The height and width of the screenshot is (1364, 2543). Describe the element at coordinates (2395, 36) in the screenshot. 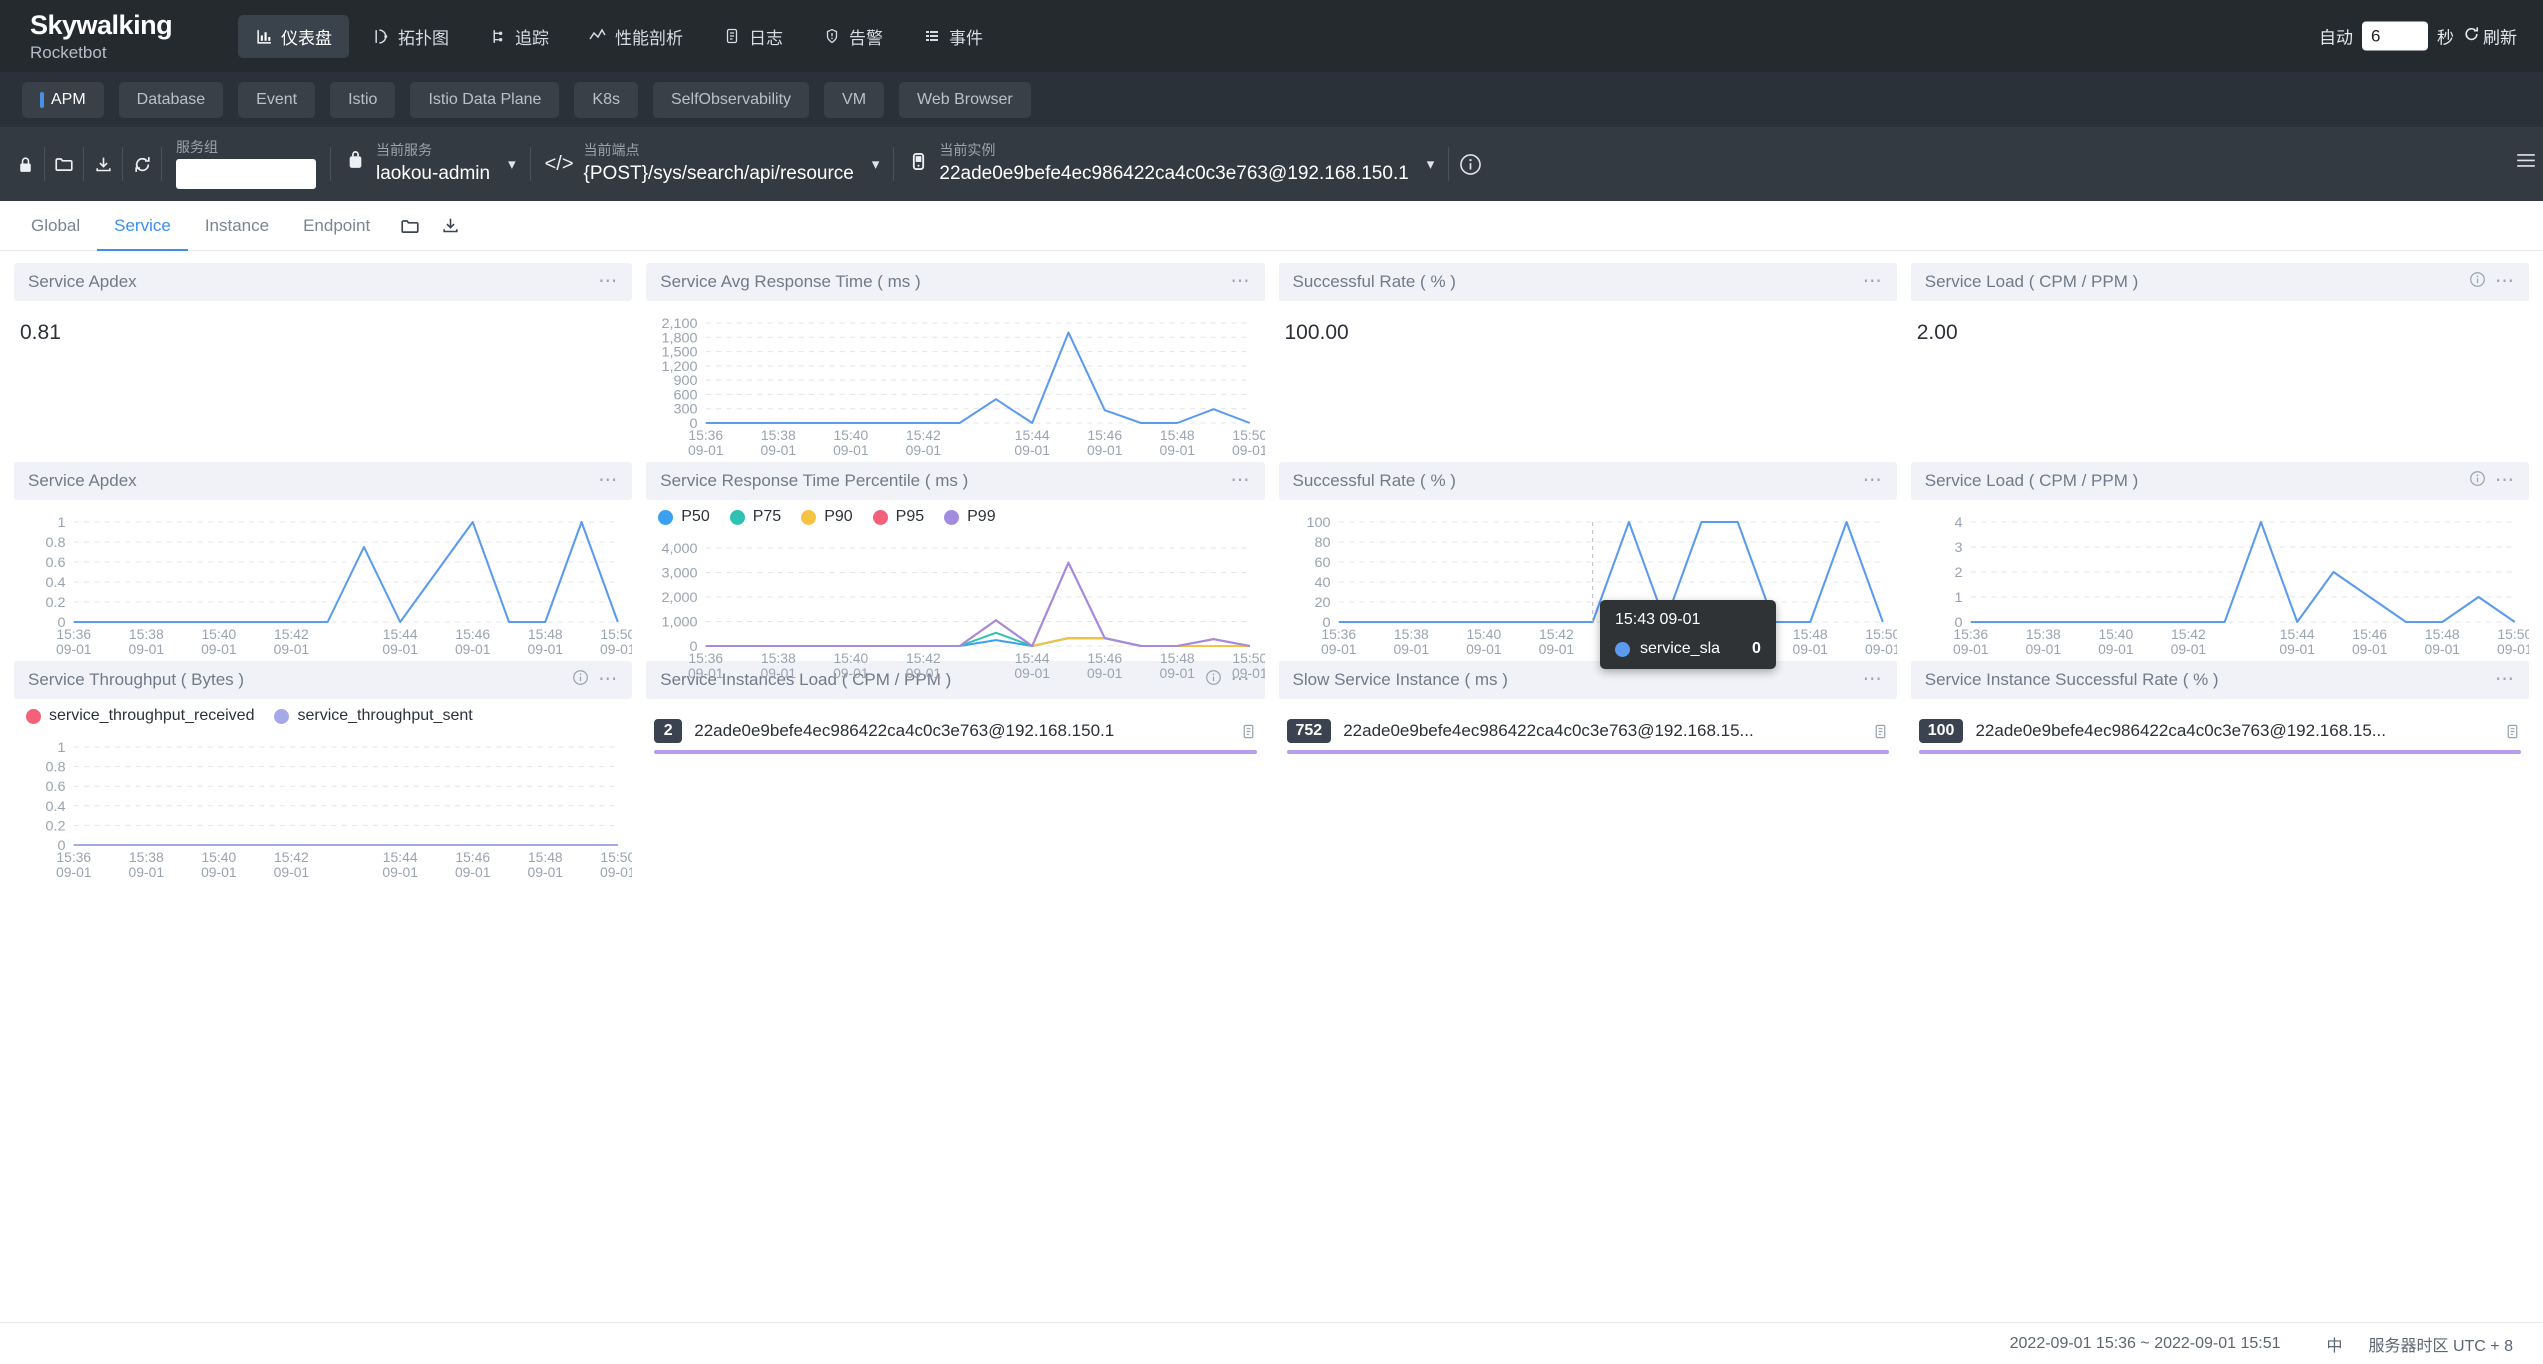

I see `refresh-interval-input` at that location.